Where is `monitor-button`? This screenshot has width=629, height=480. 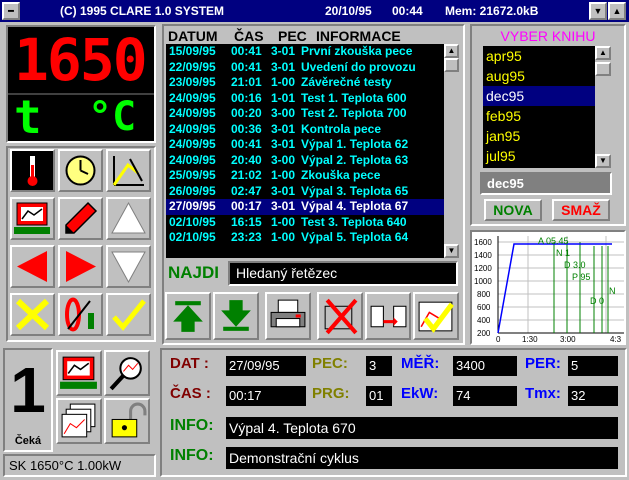
monitor-button is located at coordinates (32, 218).